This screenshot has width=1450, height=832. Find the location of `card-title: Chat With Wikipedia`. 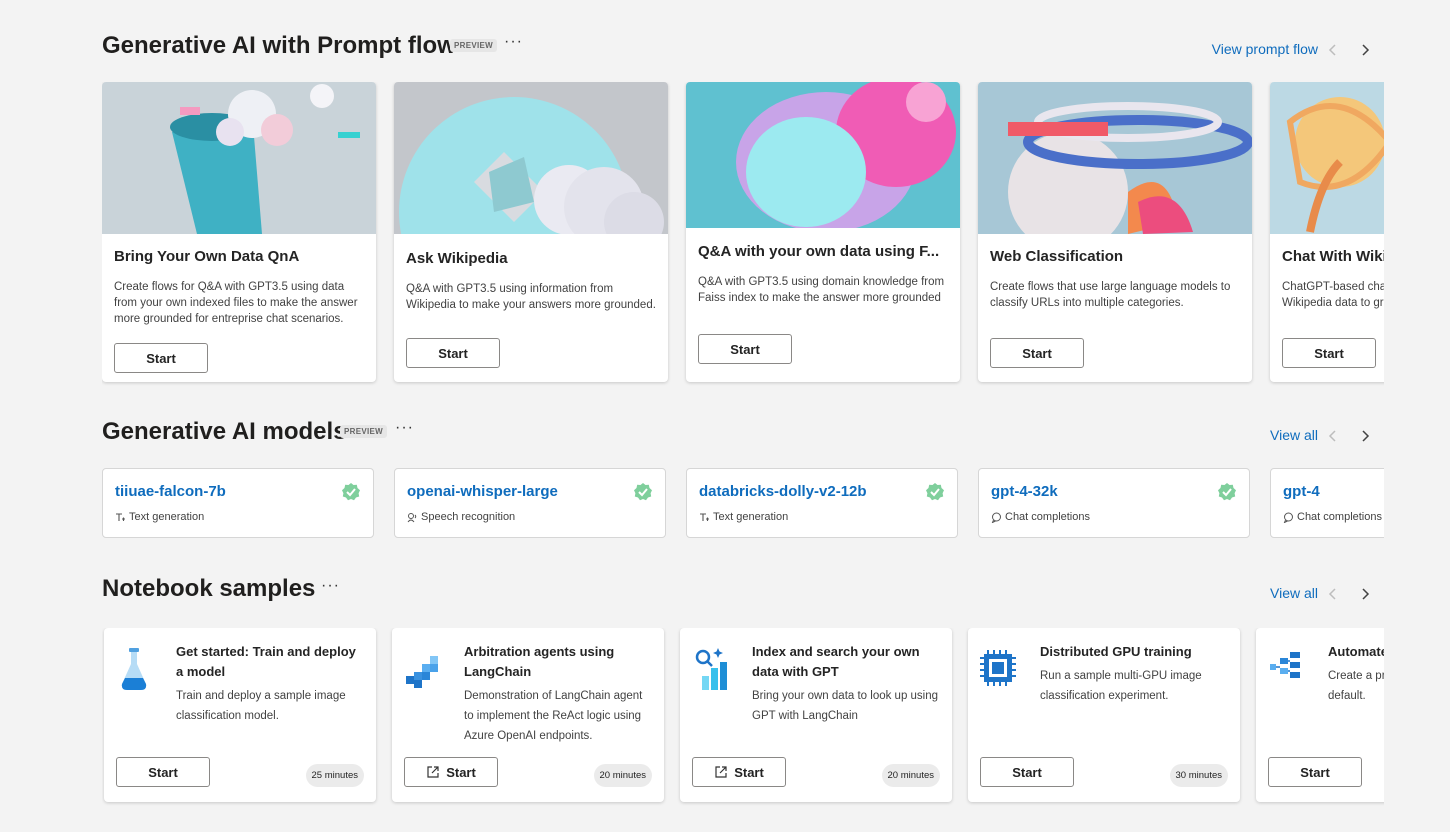

card-title: Chat With Wikipedia is located at coordinates (1333, 256).